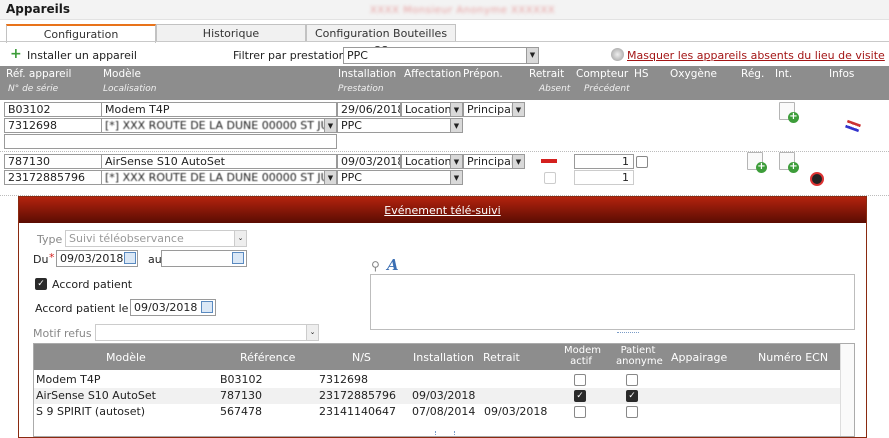  Describe the element at coordinates (381, 40) in the screenshot. I see `tab-configuration-bouteilles: Configuration Bouteilles O2` at that location.